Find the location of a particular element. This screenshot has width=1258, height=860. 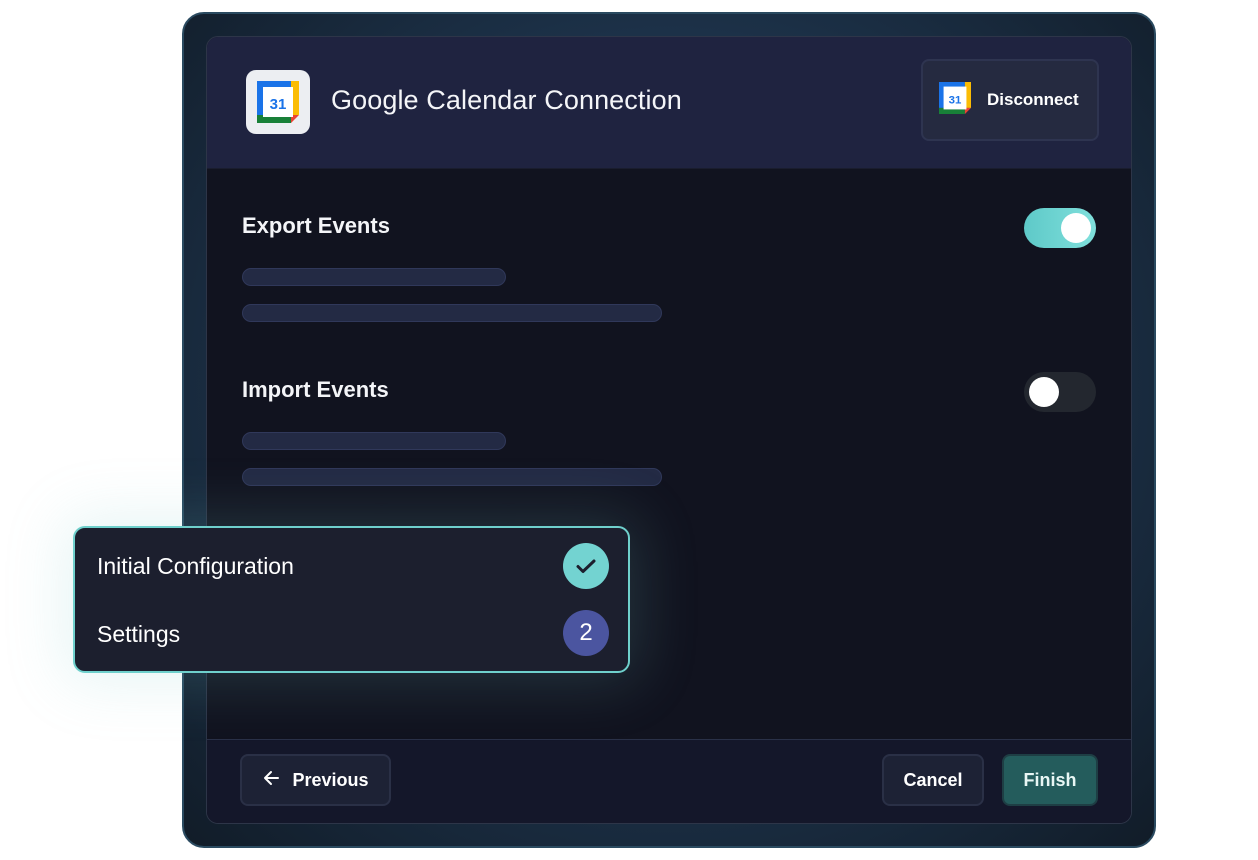

disconnect-button: 31 Disconnect is located at coordinates (1010, 100).